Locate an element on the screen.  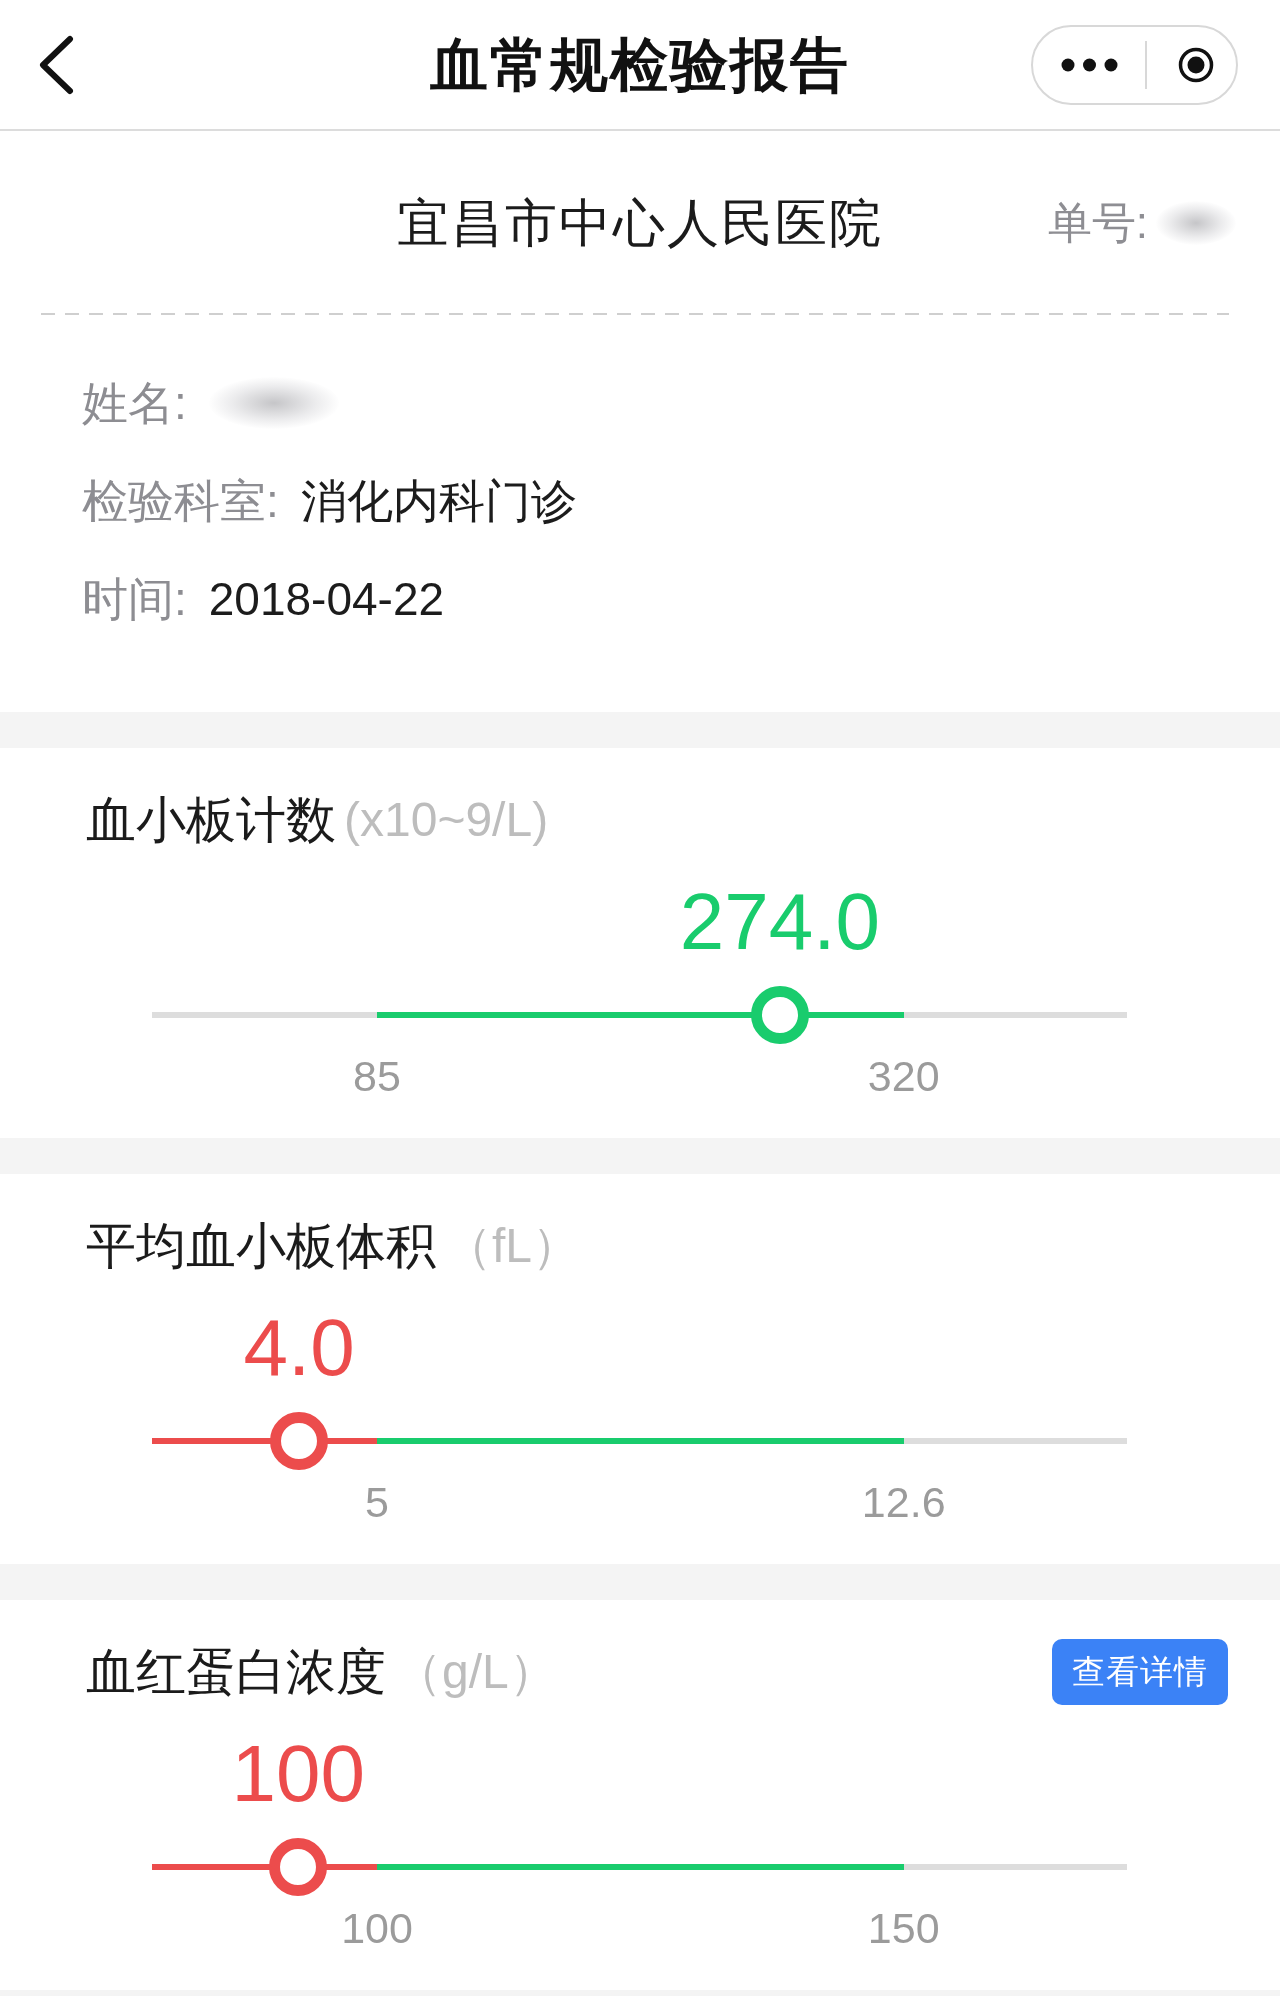
view-details-button: 查看详情 is located at coordinates (1140, 1672).